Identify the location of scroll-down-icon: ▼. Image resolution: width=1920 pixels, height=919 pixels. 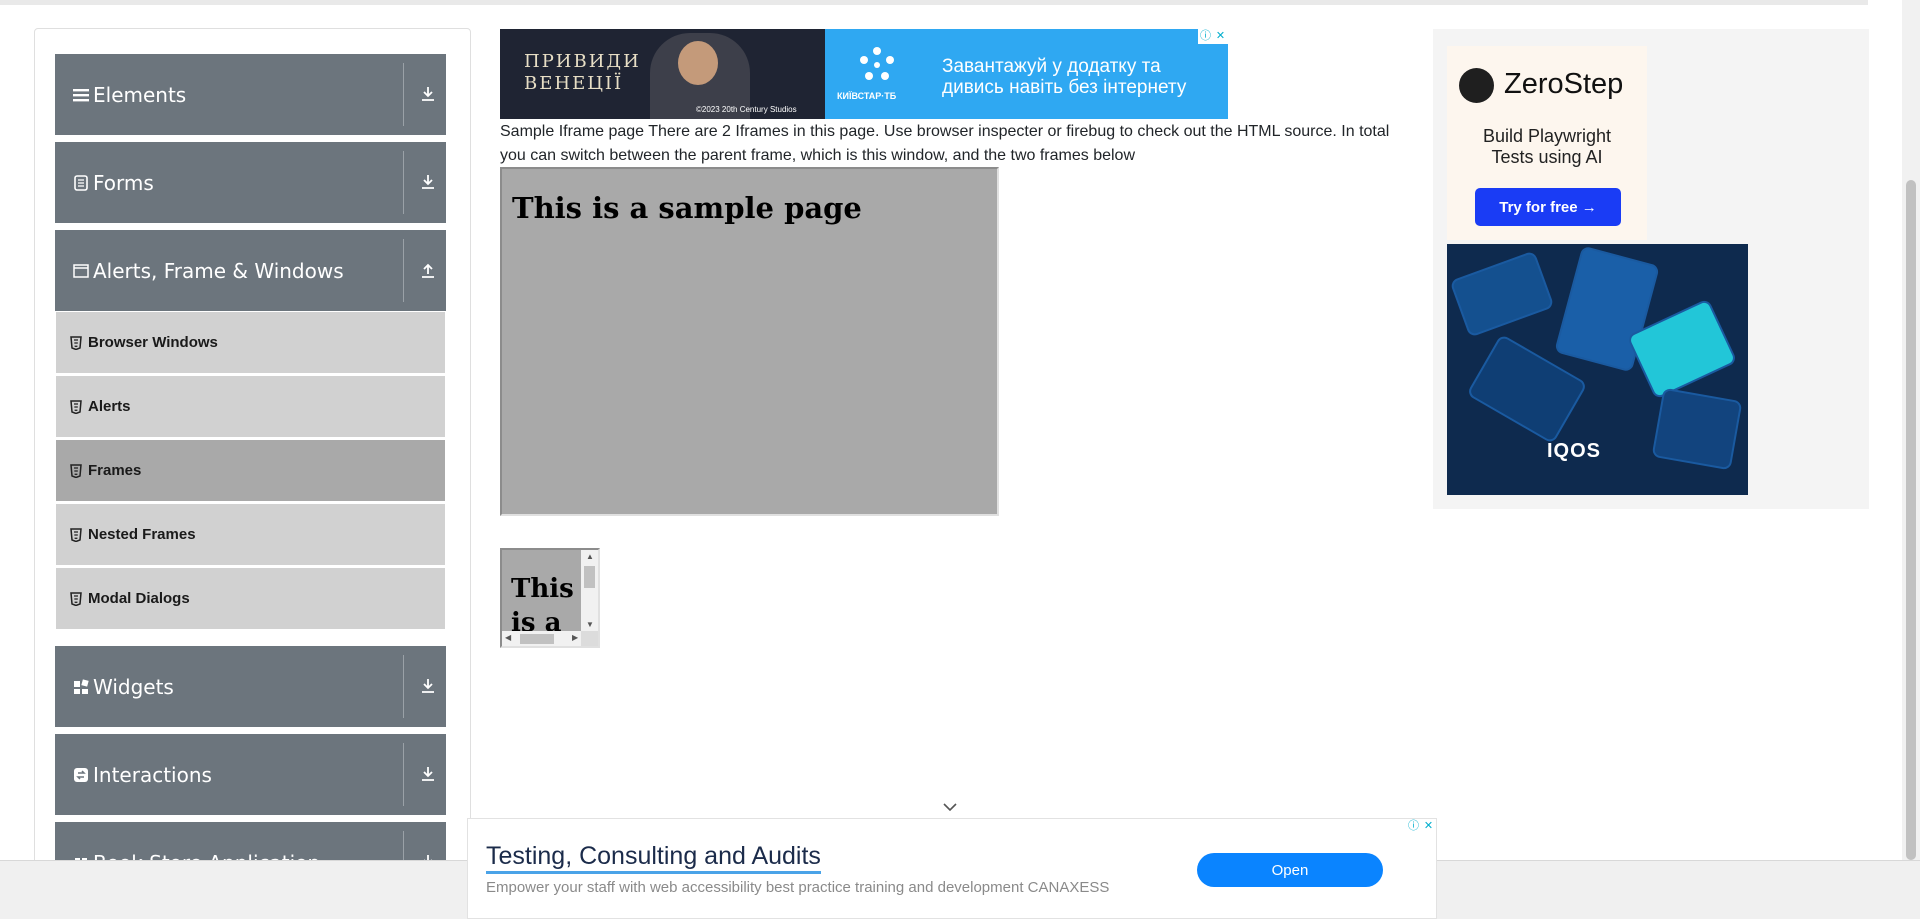
(590, 624).